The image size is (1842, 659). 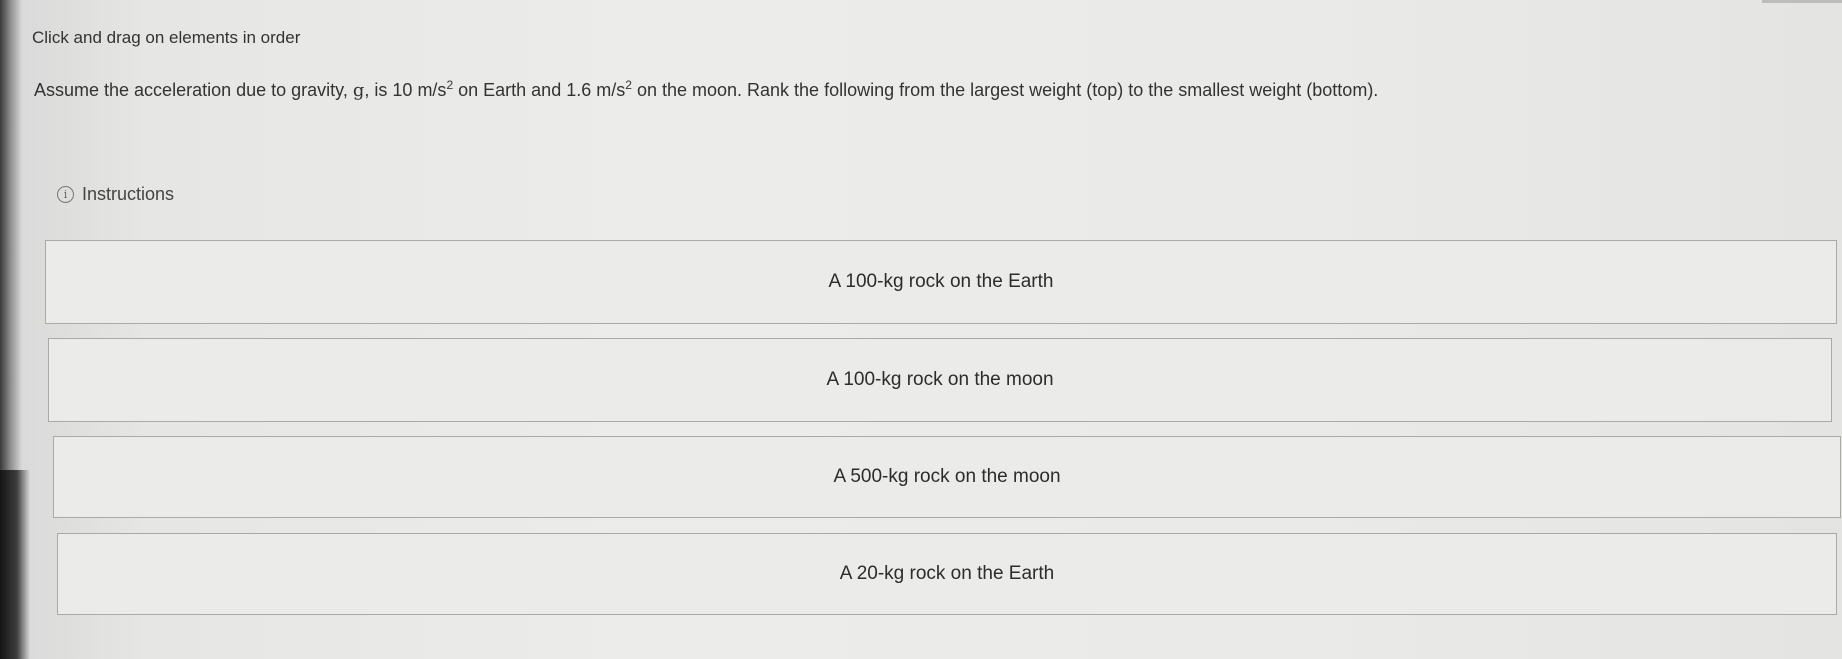 What do you see at coordinates (358, 90) in the screenshot?
I see `gravity-symbol: g` at bounding box center [358, 90].